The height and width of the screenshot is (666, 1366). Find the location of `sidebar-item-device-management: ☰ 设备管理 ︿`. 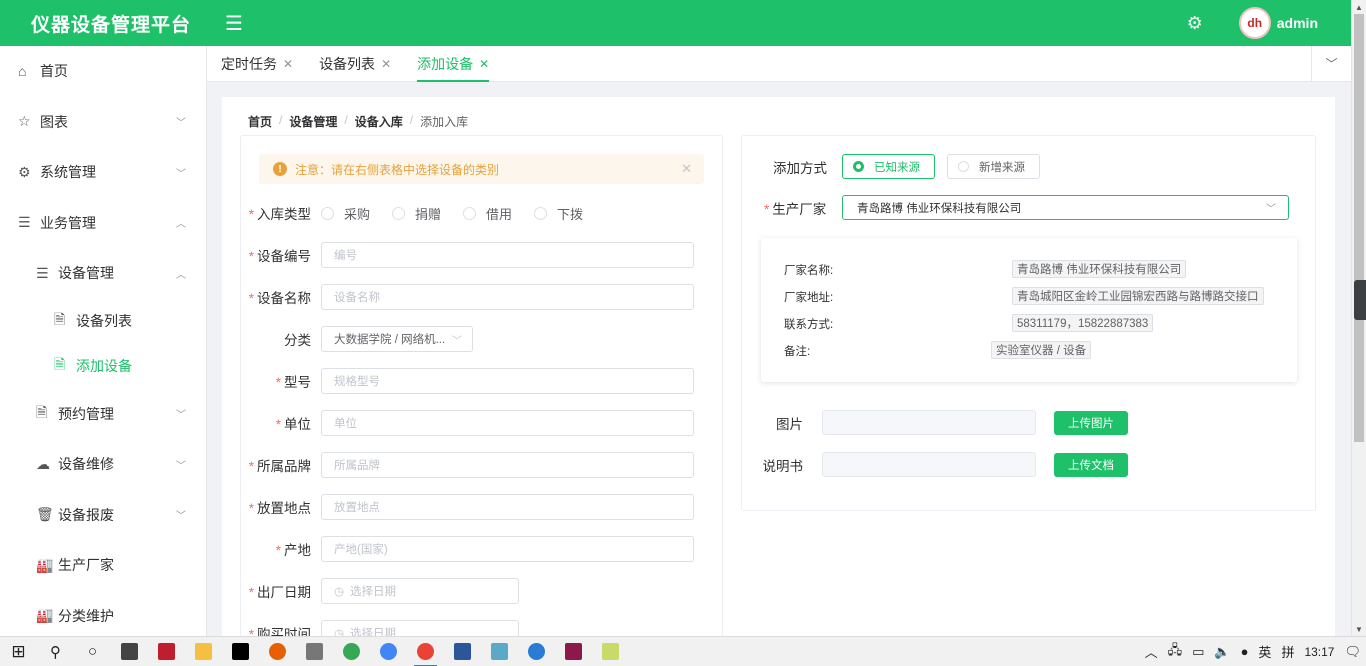

sidebar-item-device-management: ☰ 设备管理 ︿ is located at coordinates (103, 273).